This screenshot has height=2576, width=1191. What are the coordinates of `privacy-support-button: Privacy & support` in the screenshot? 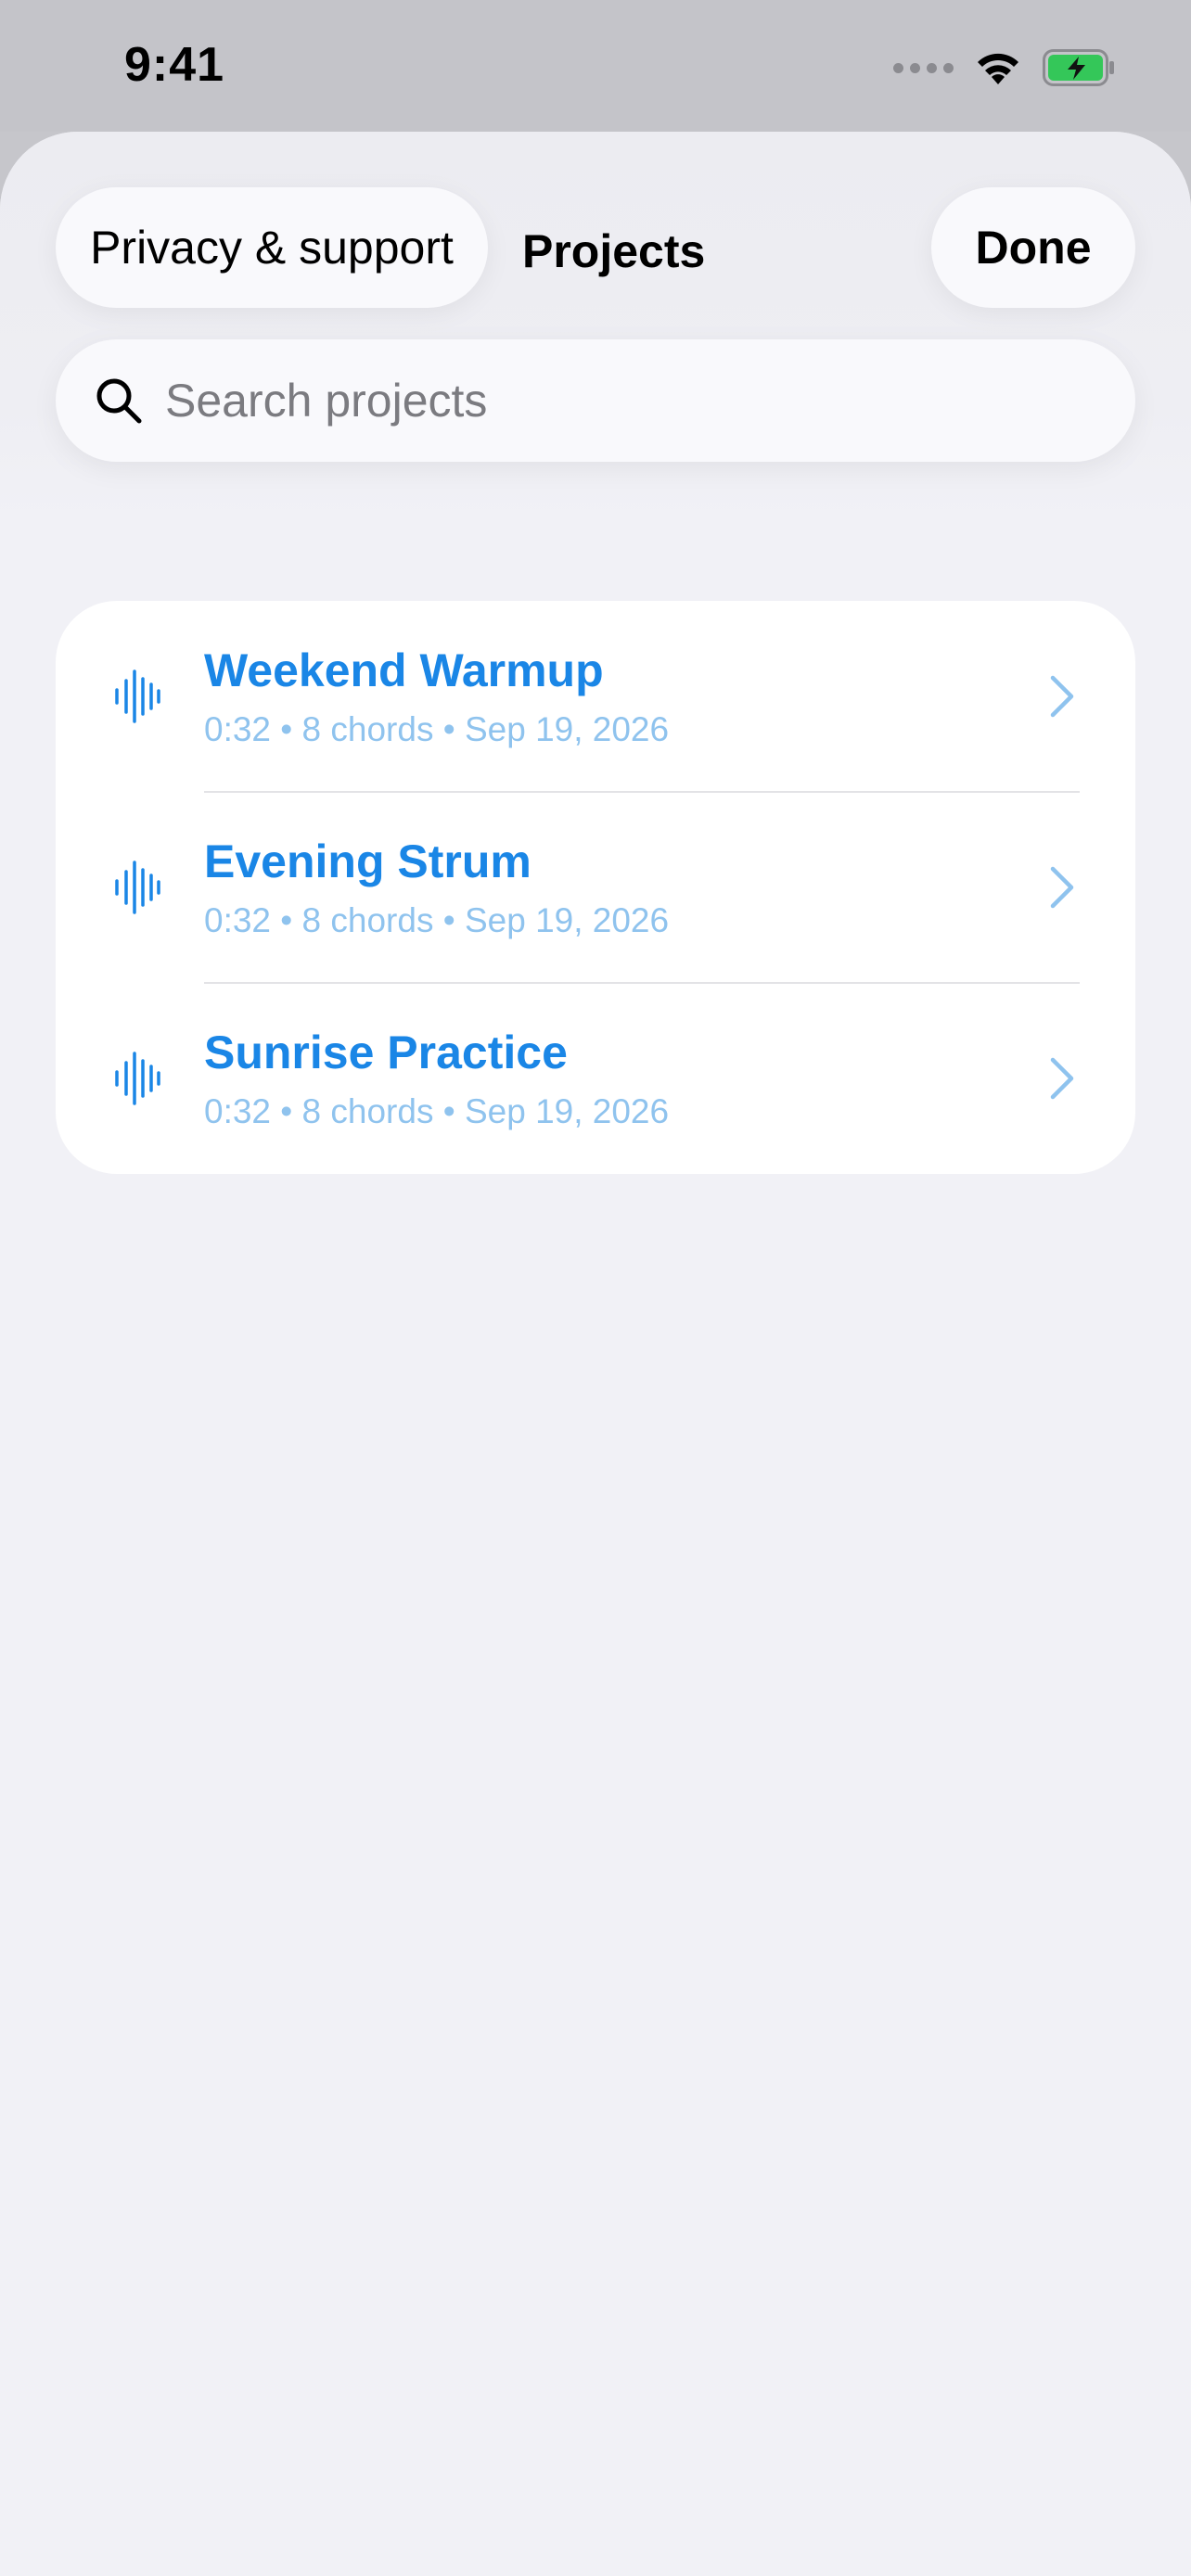 It's located at (272, 248).